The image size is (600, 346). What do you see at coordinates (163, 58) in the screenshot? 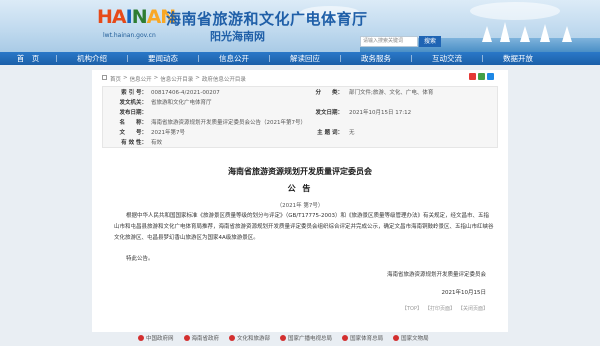
I see `nav-item-news: 要闻动态` at bounding box center [163, 58].